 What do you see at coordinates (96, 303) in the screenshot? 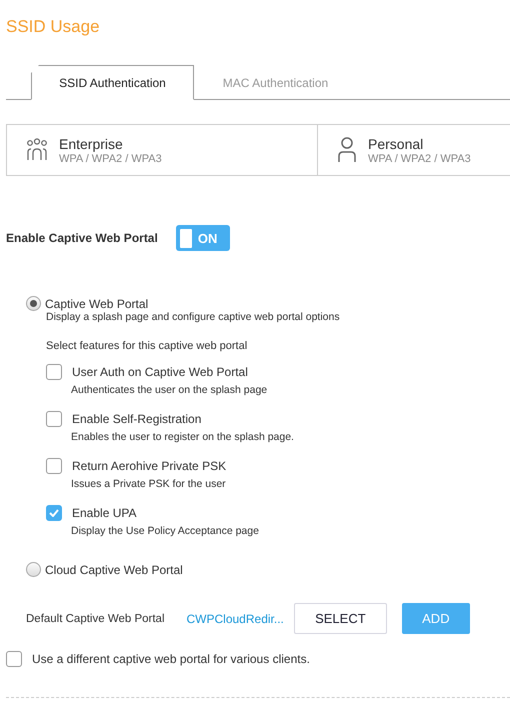
I see `radio-label: Captive Web Portal` at bounding box center [96, 303].